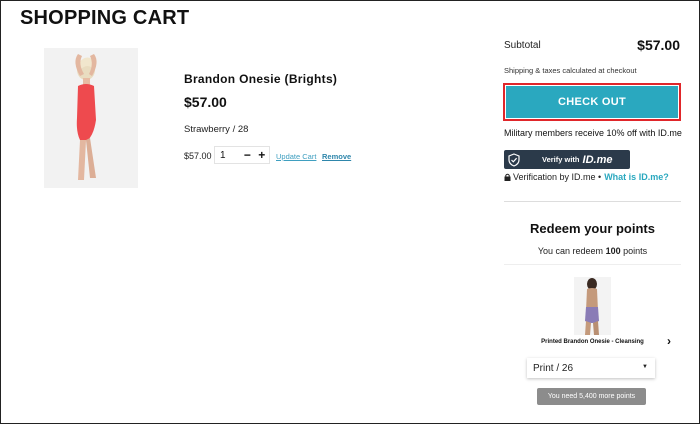 The image size is (700, 424). I want to click on verification-line: Verification by ID.me • What is ID.me?, so click(586, 177).